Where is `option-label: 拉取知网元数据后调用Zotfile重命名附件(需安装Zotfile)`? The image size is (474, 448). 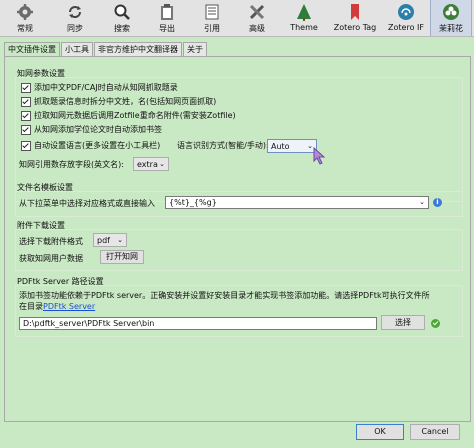 option-label: 拉取知网元数据后调用Zotfile重命名附件(需安装Zotfile) is located at coordinates (135, 115).